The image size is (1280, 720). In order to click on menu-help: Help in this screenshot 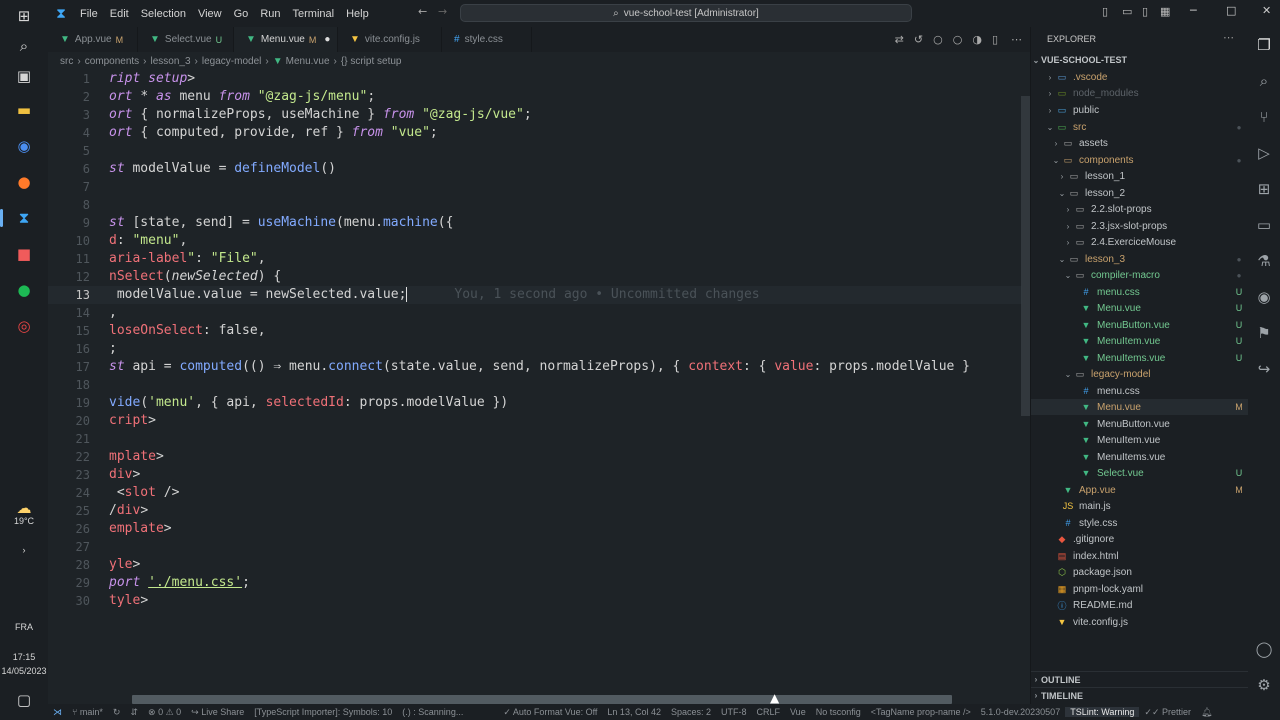, I will do `click(357, 14)`.